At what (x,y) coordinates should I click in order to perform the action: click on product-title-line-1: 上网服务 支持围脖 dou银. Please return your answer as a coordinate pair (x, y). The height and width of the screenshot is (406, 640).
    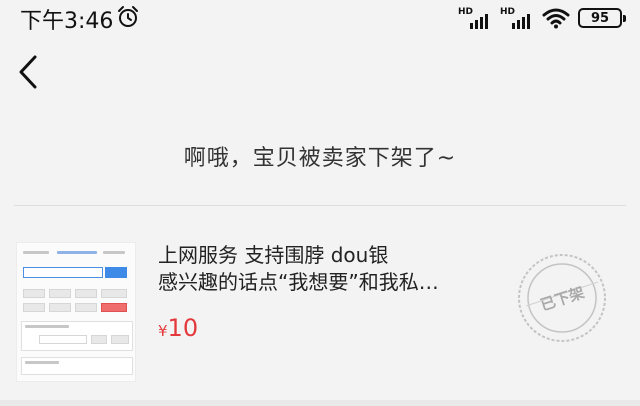
    Looking at the image, I should click on (273, 255).